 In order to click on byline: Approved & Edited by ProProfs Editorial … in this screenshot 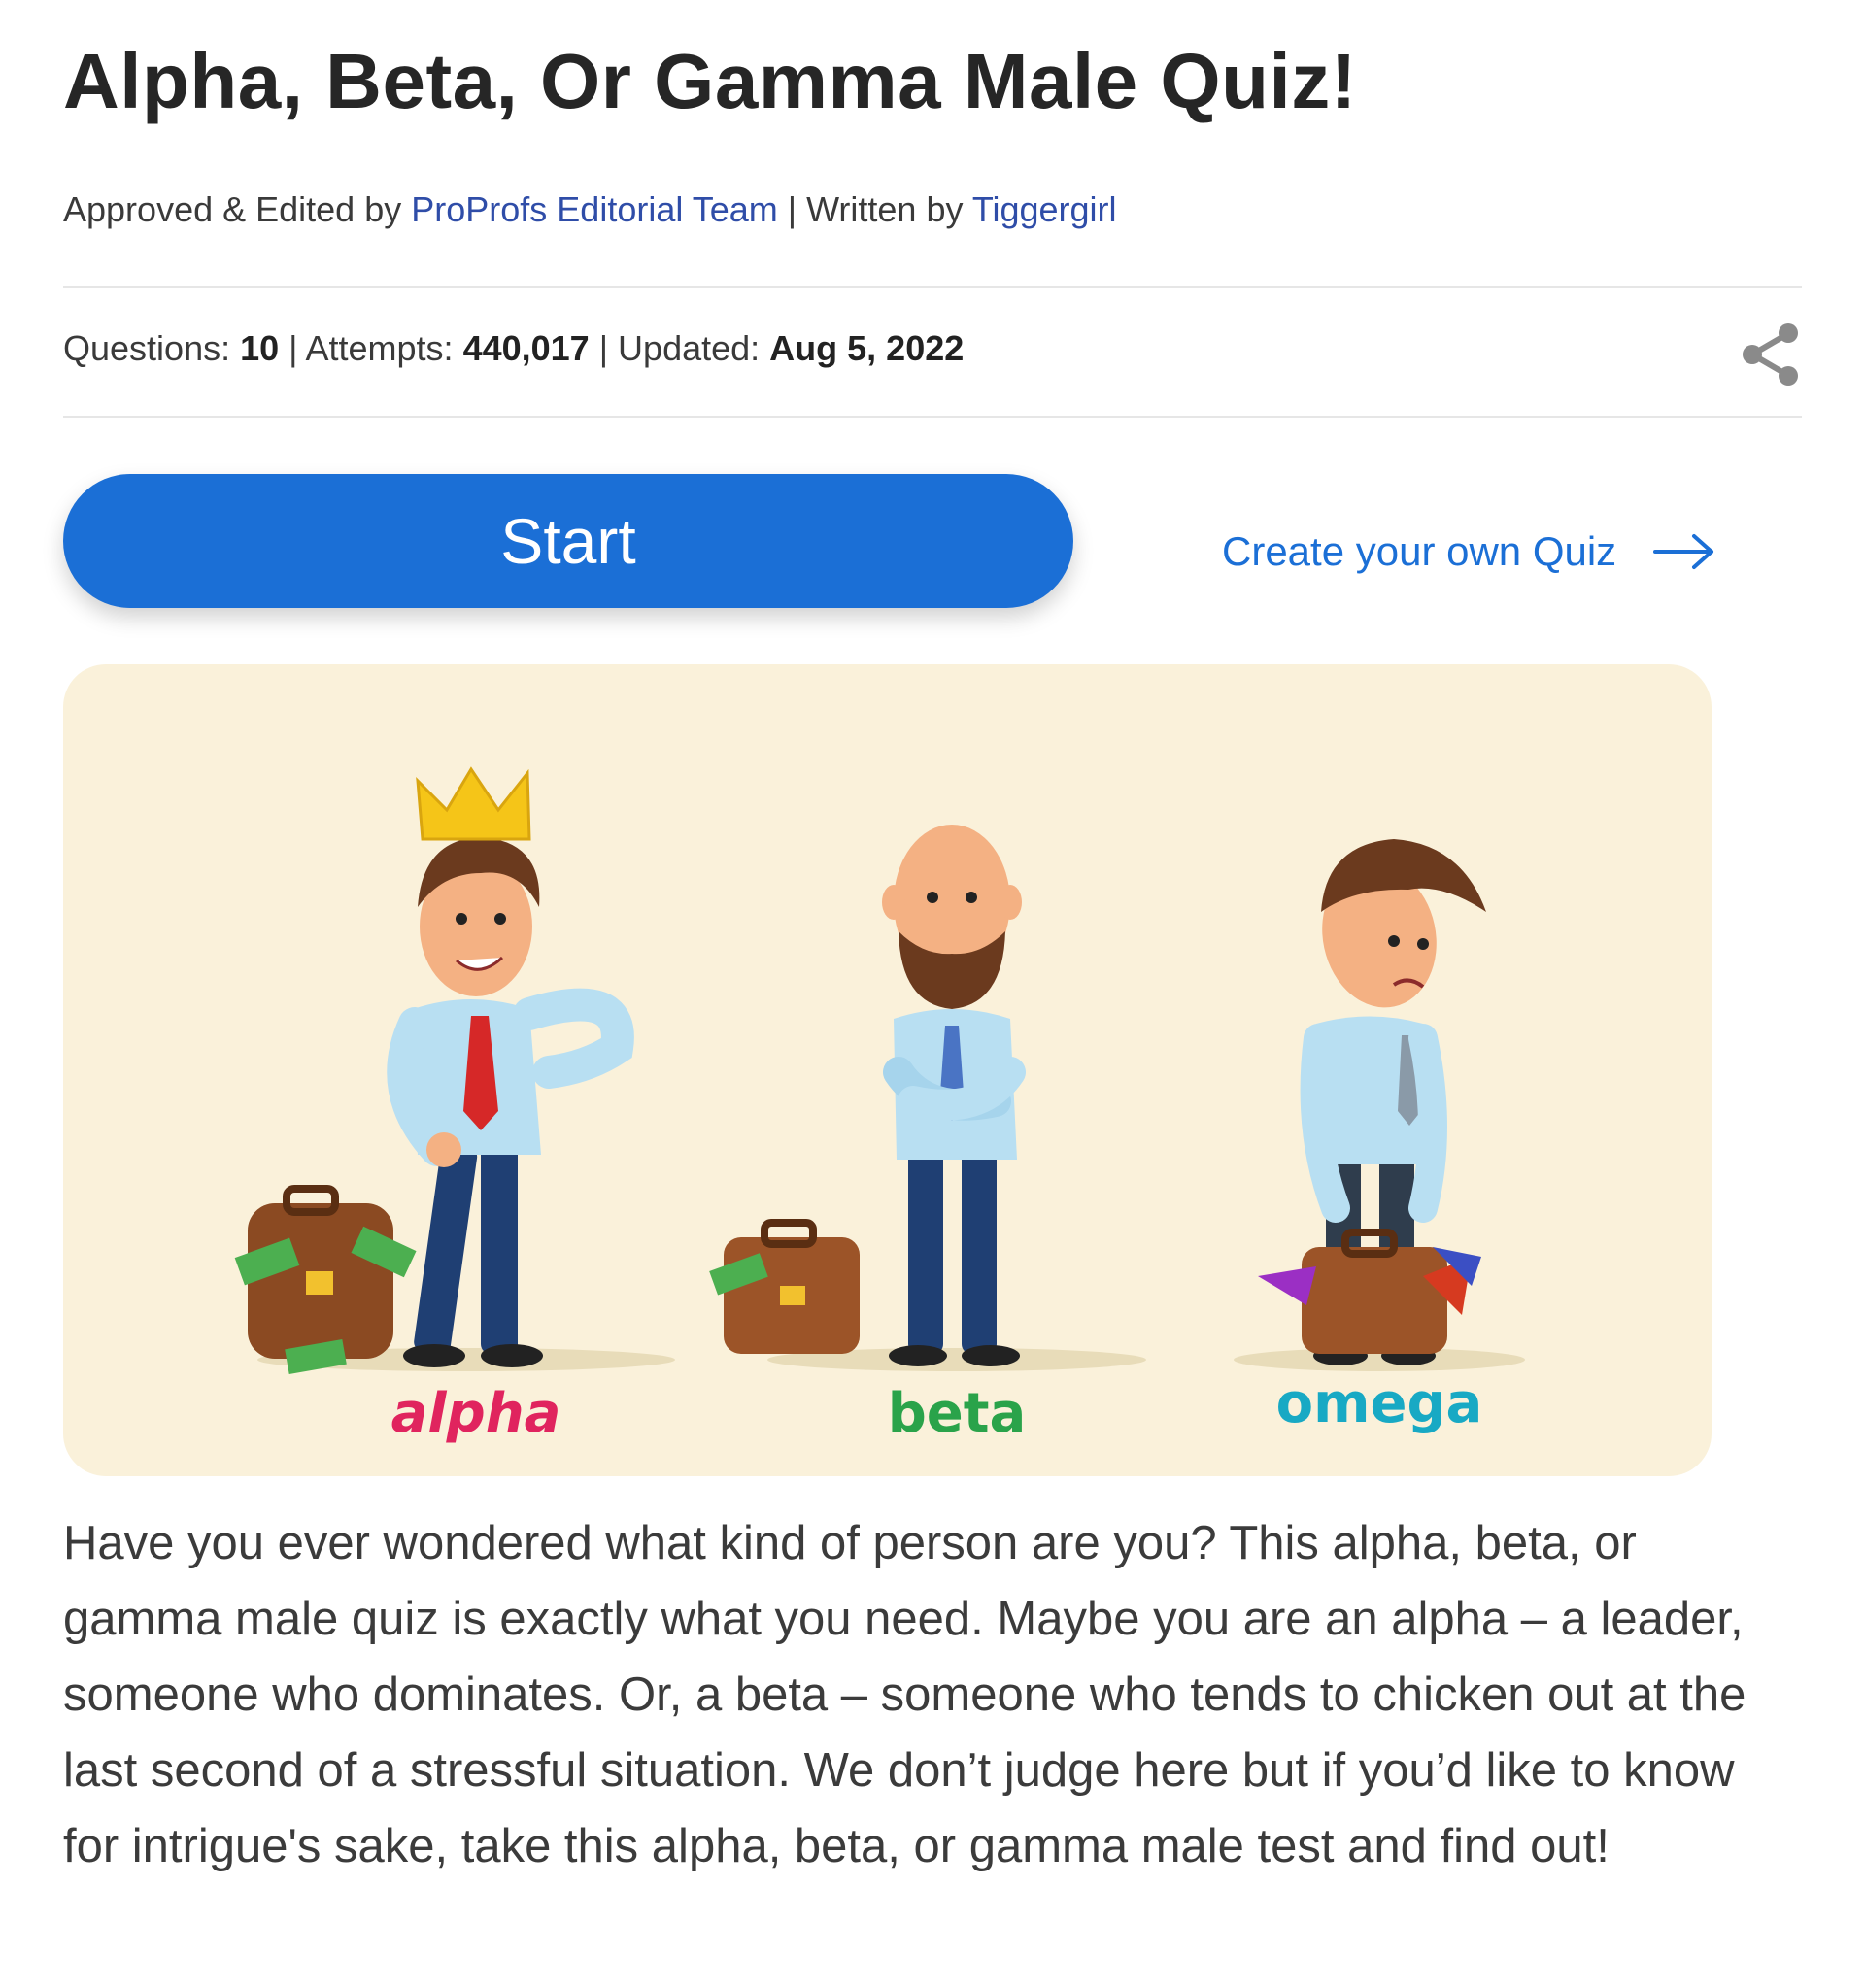, I will do `click(590, 209)`.